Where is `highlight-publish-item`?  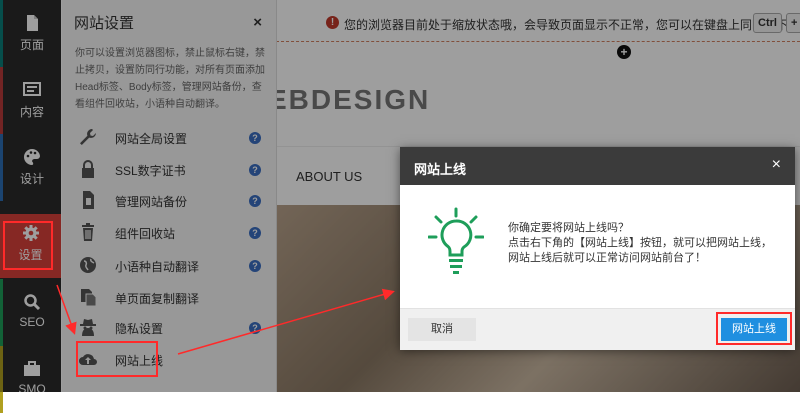
highlight-publish-item is located at coordinates (117, 359).